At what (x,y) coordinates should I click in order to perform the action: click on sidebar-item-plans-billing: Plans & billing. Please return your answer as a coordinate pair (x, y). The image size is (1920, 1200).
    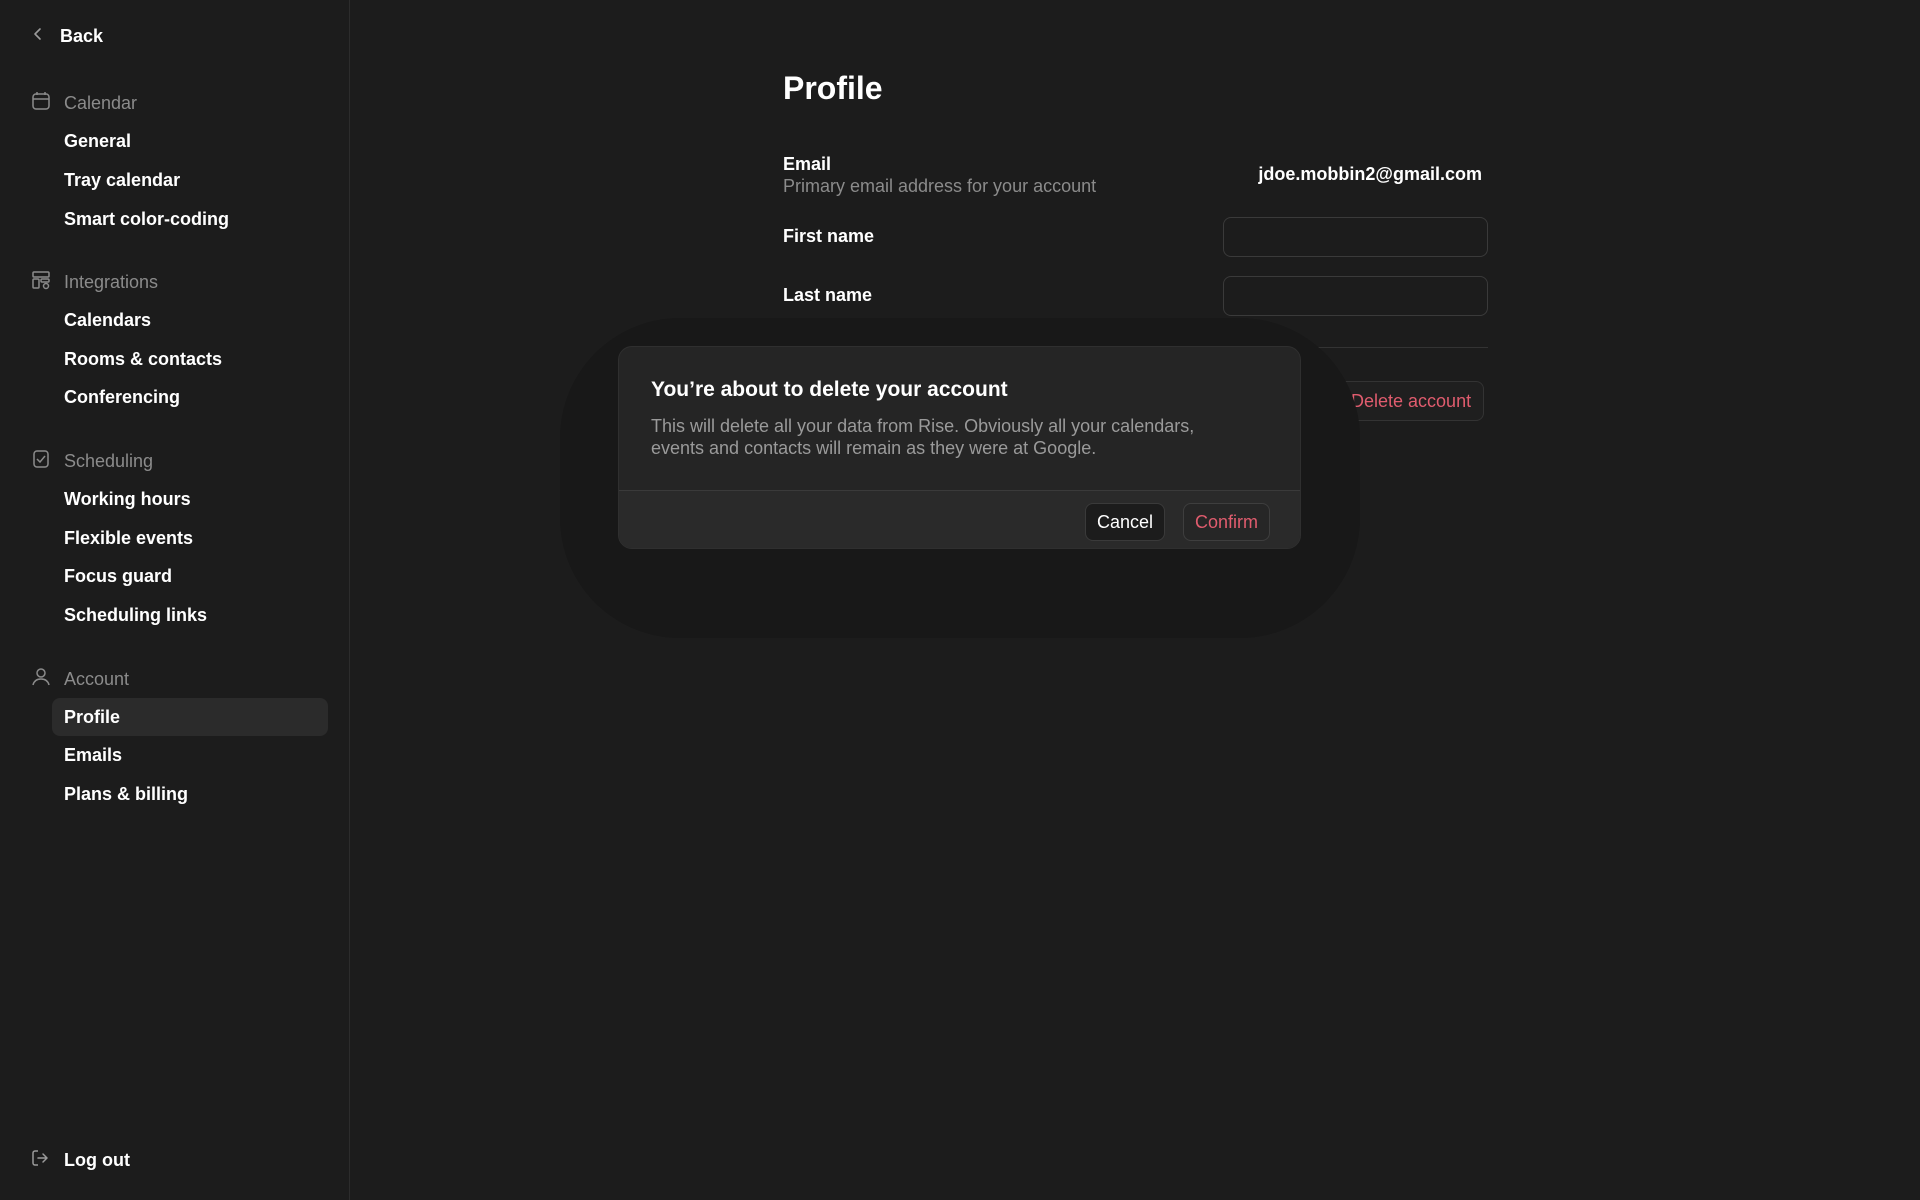
    Looking at the image, I should click on (190, 794).